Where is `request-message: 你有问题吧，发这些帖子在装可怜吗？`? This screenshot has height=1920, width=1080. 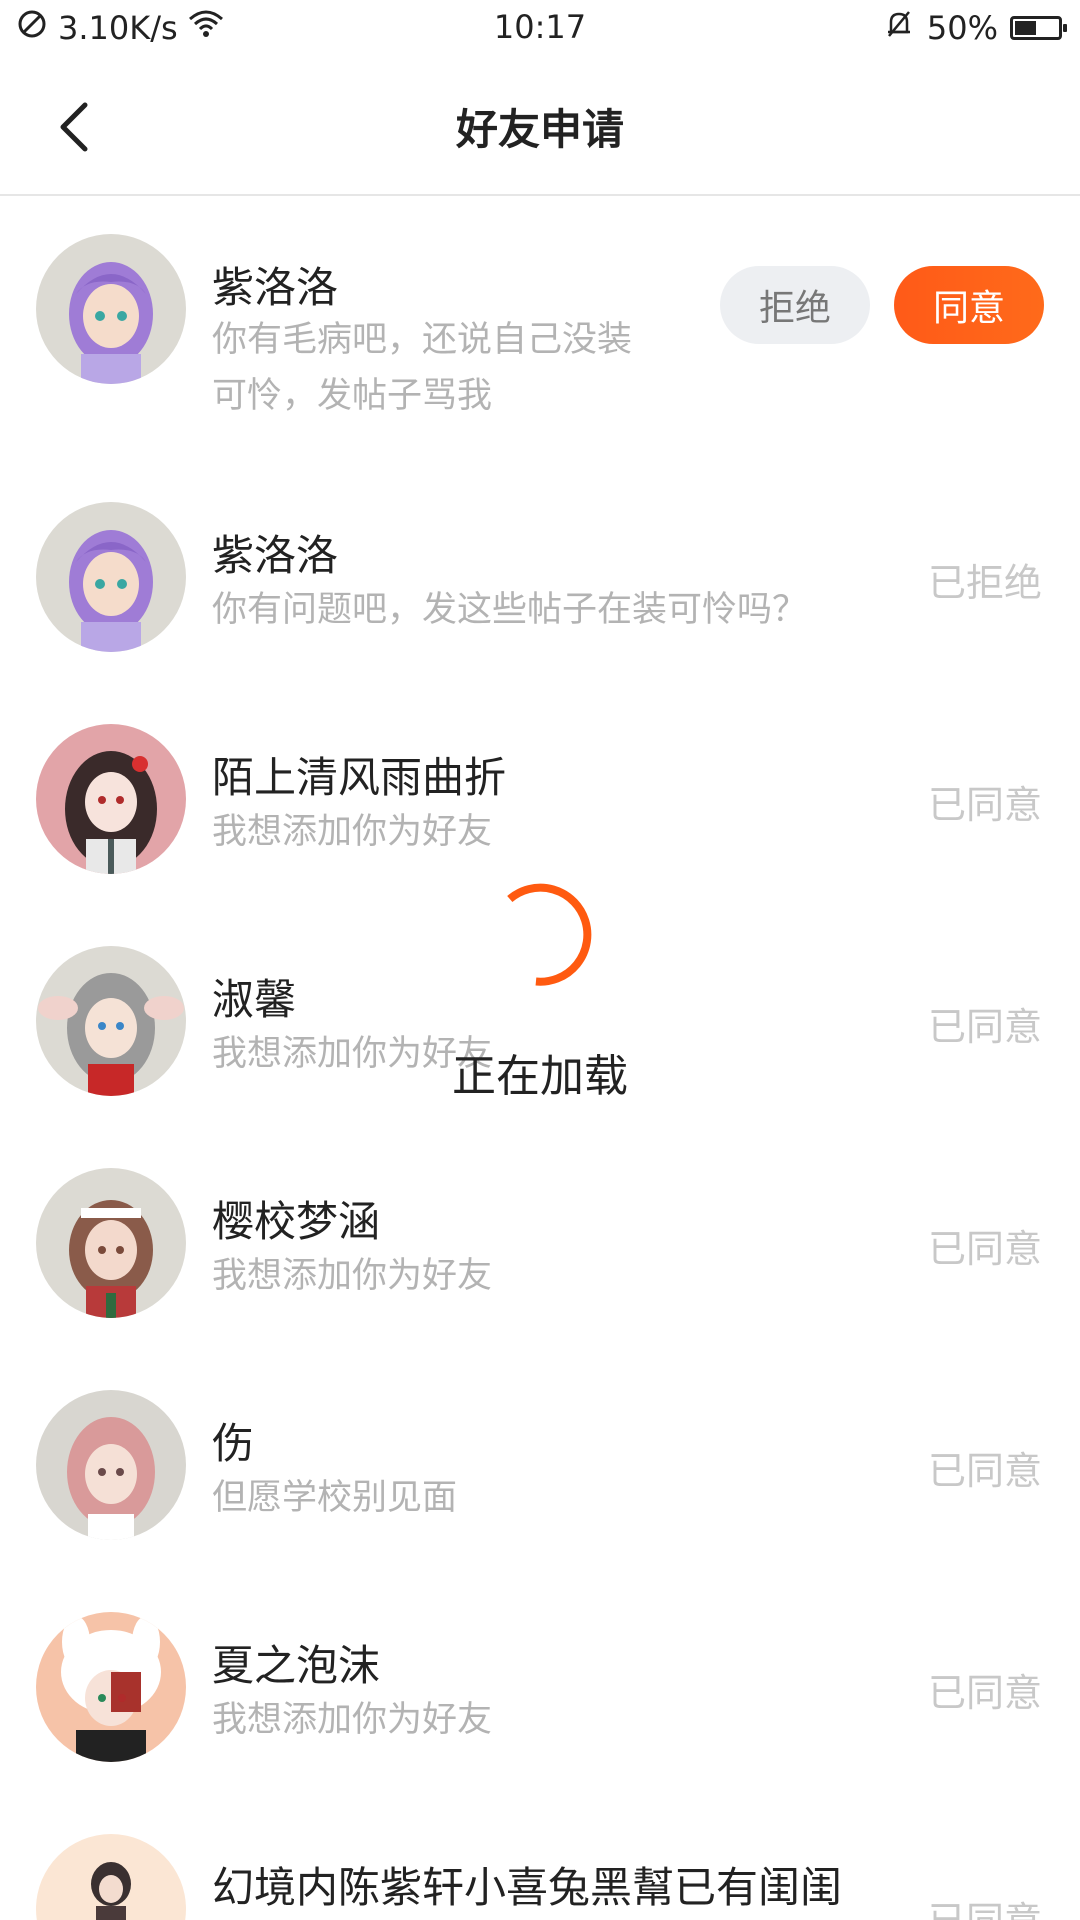 request-message: 你有问题吧，发这些帖子在装可怜吗？ is located at coordinates (510, 610).